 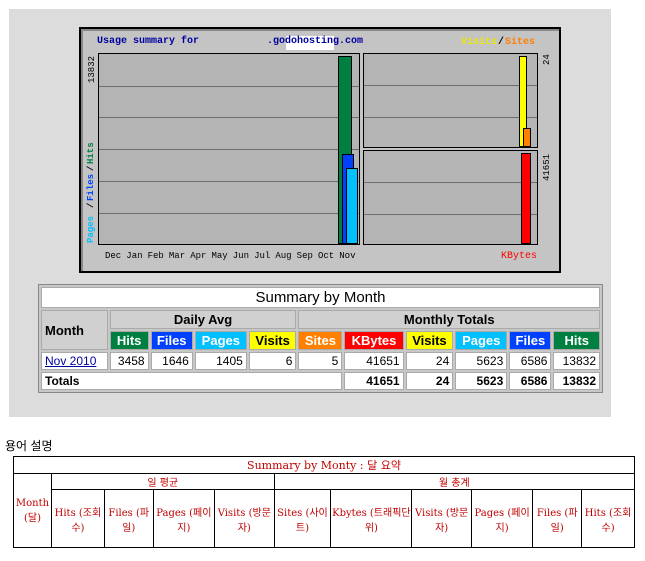 I want to click on totals-cell: 13832, so click(x=576, y=381).